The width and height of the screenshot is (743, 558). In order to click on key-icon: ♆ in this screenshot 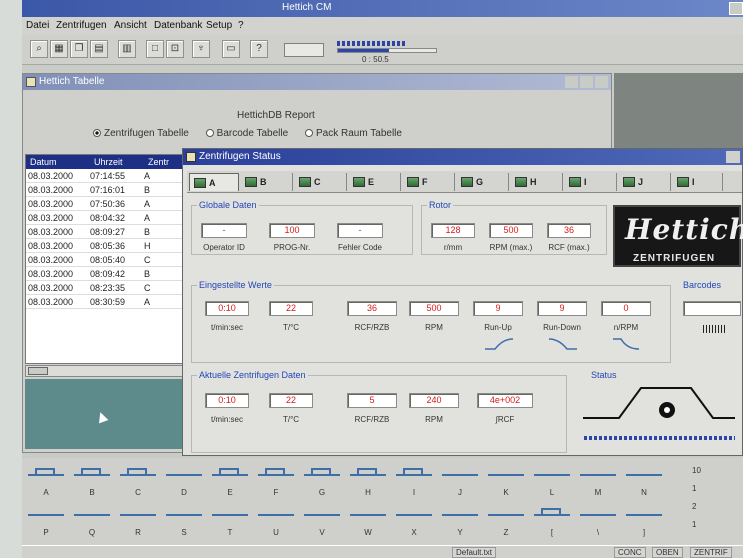, I will do `click(201, 49)`.